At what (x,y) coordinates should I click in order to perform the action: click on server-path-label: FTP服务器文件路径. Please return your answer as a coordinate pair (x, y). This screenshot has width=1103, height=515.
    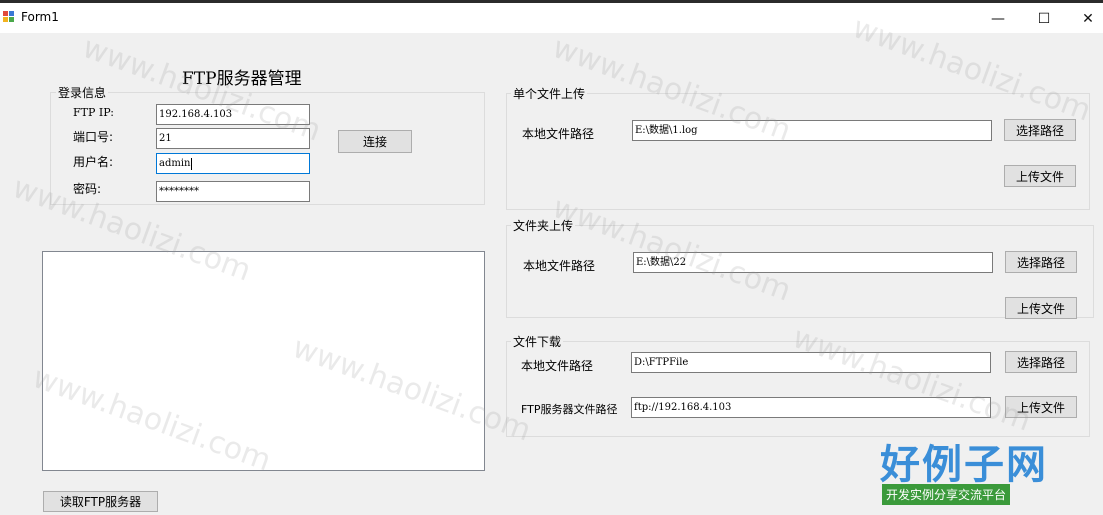
    Looking at the image, I should click on (569, 409).